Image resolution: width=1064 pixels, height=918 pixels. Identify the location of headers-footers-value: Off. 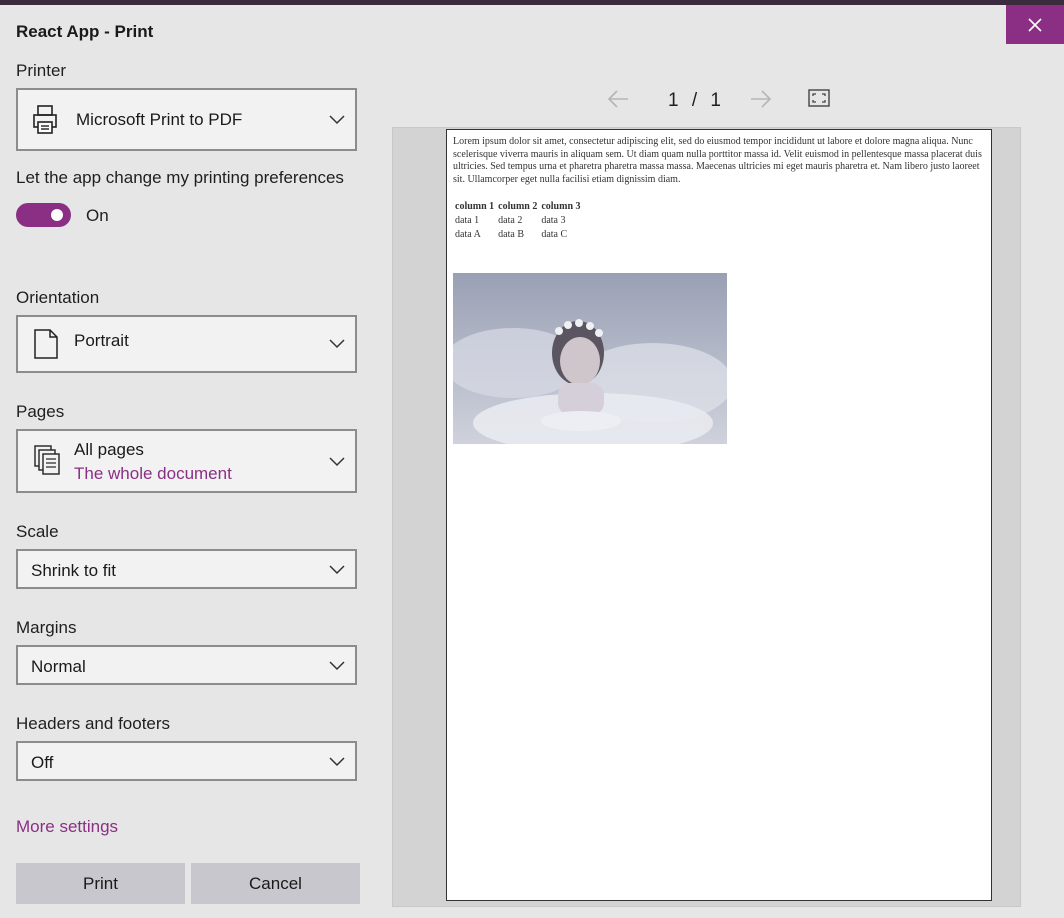
(42, 762).